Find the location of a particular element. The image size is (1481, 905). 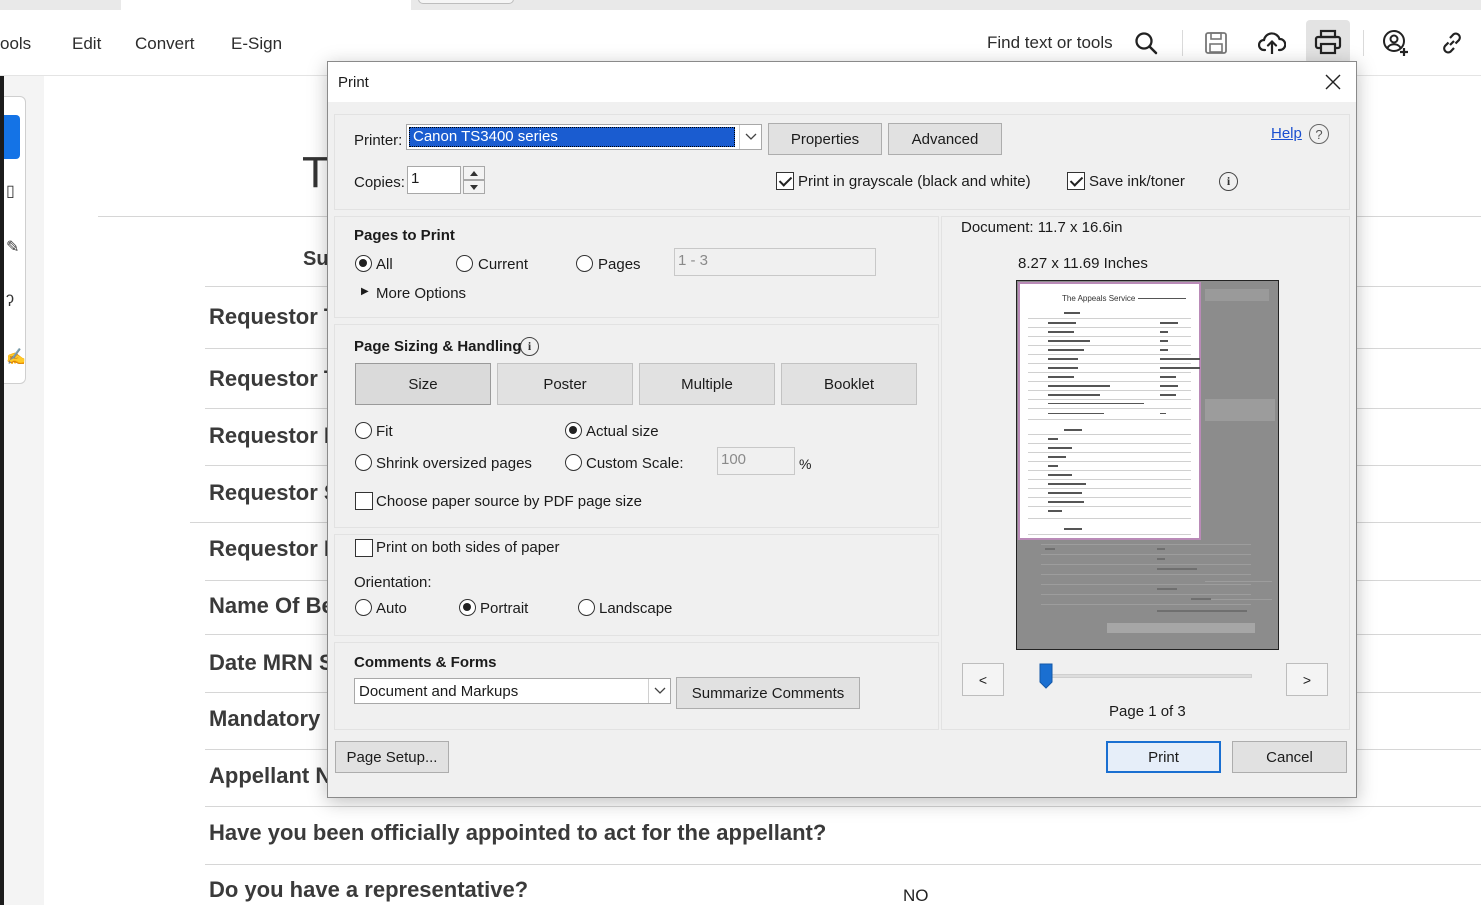

close-icon is located at coordinates (1333, 82).